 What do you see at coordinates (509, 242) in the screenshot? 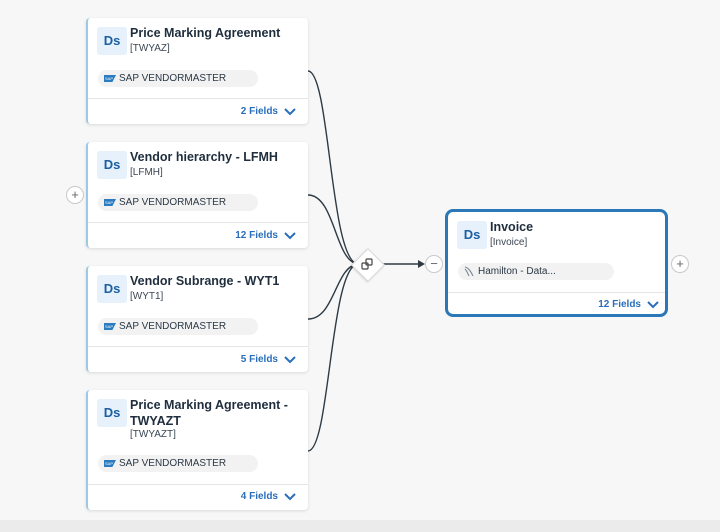
I see `card-code: [Invoice]` at bounding box center [509, 242].